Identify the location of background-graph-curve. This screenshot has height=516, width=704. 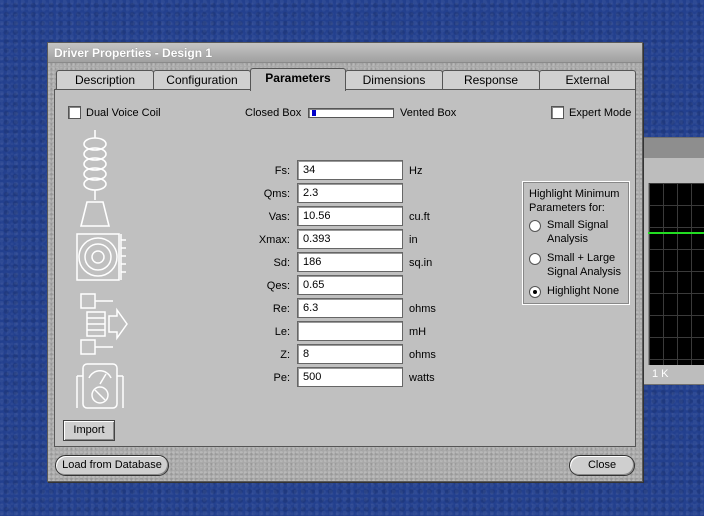
(676, 233).